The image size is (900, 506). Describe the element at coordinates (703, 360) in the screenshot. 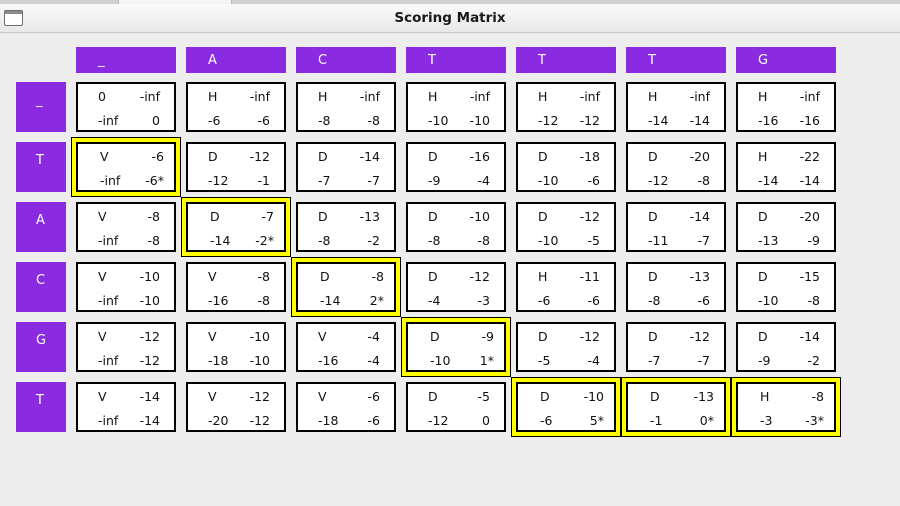

I see `cell-score-total: -7` at that location.